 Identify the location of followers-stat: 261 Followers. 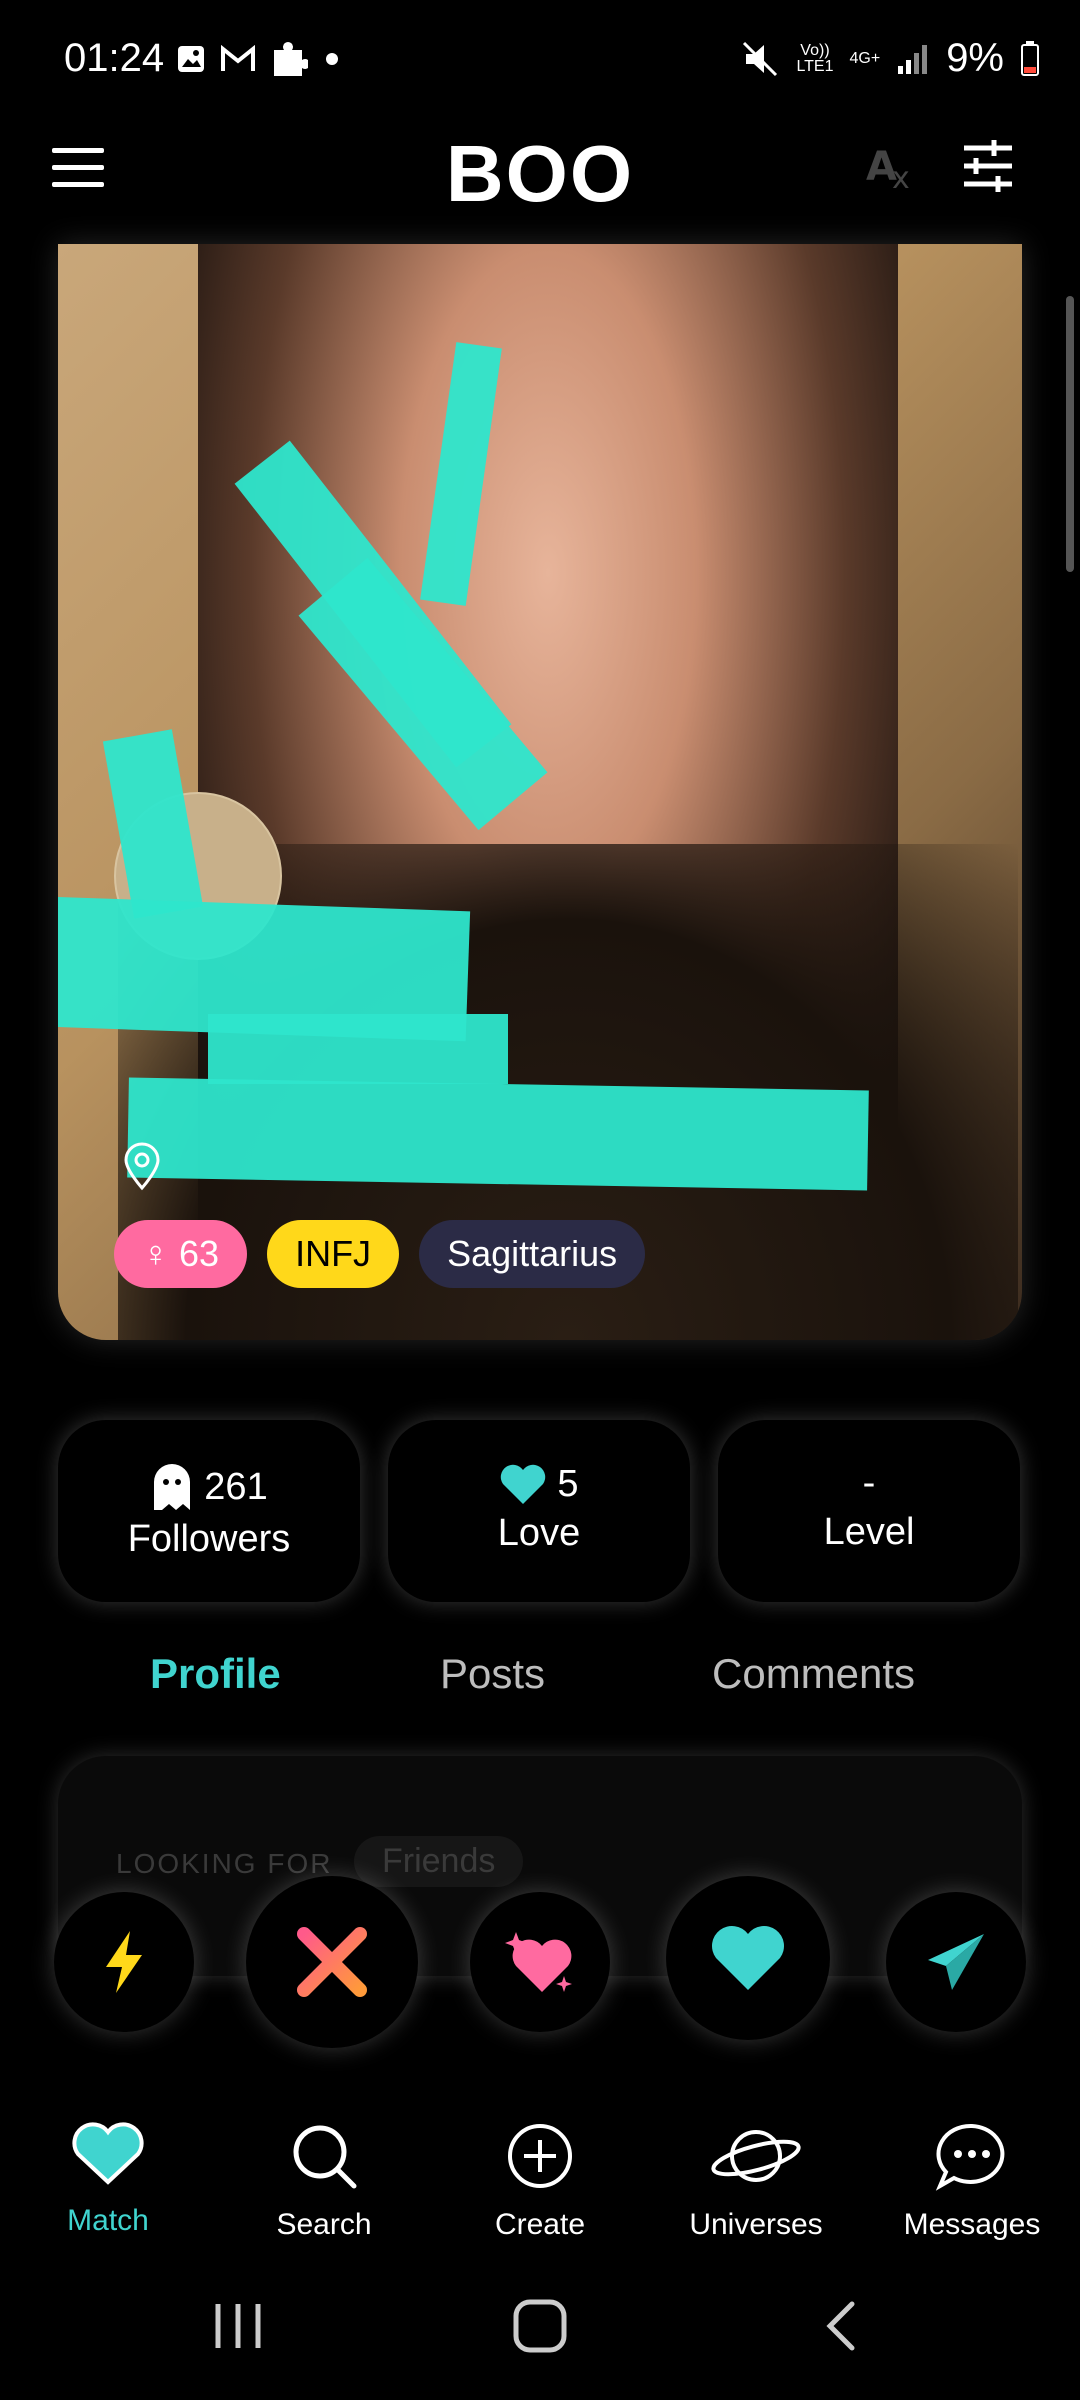
(209, 1511).